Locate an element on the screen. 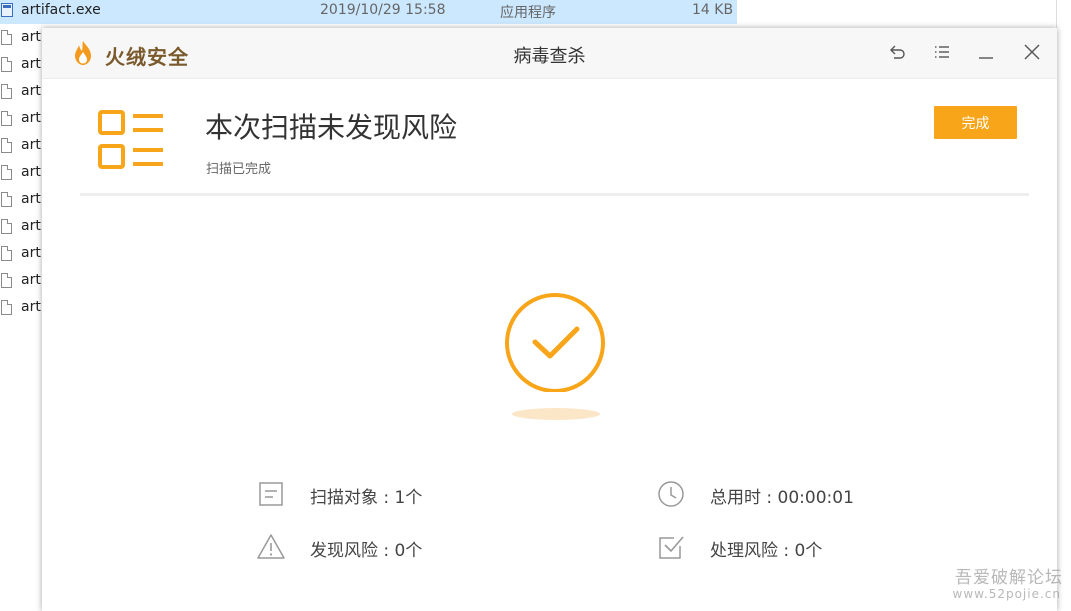  total-time-stat: 总用时 : 00:00:01 is located at coordinates (782, 498).